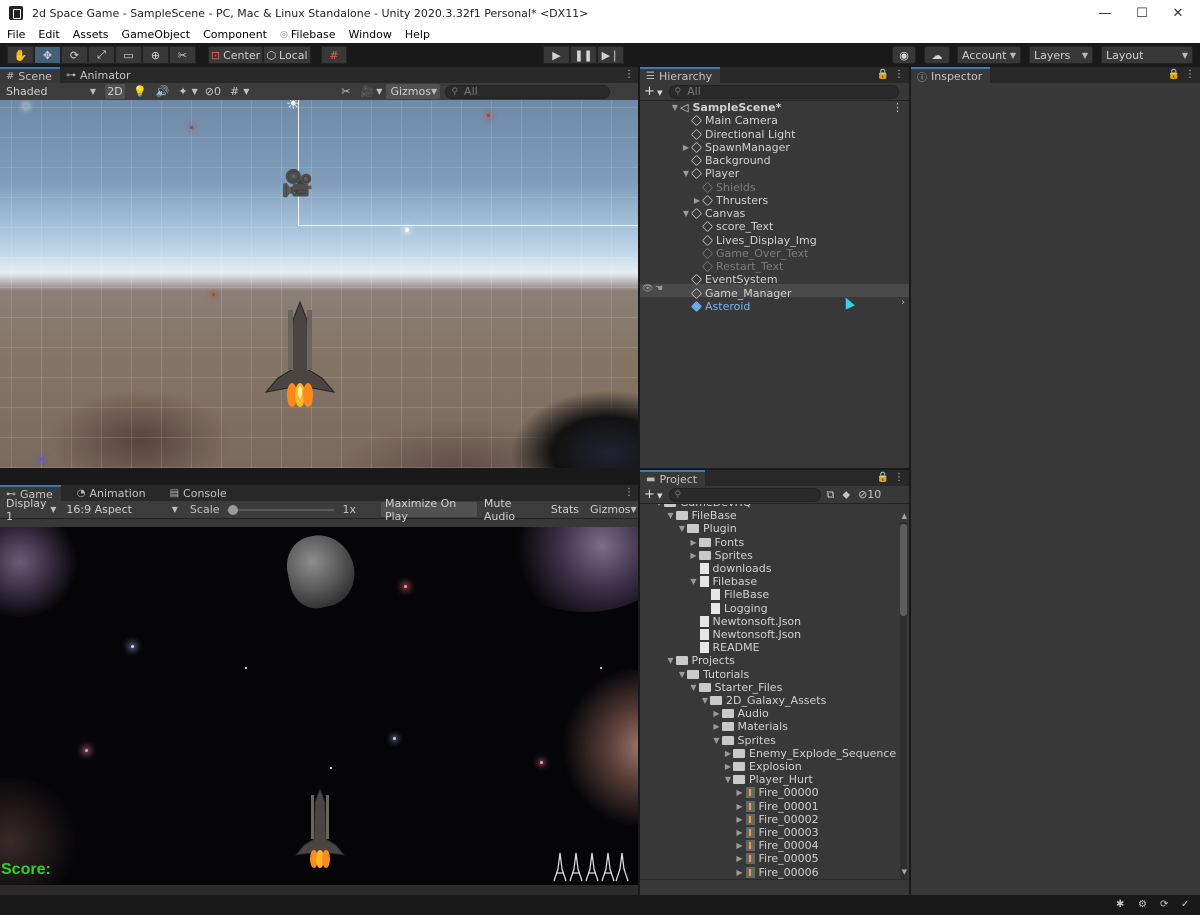 The image size is (1200, 915). Describe the element at coordinates (769, 766) in the screenshot. I see `project-item: ▶ Explosion` at that location.